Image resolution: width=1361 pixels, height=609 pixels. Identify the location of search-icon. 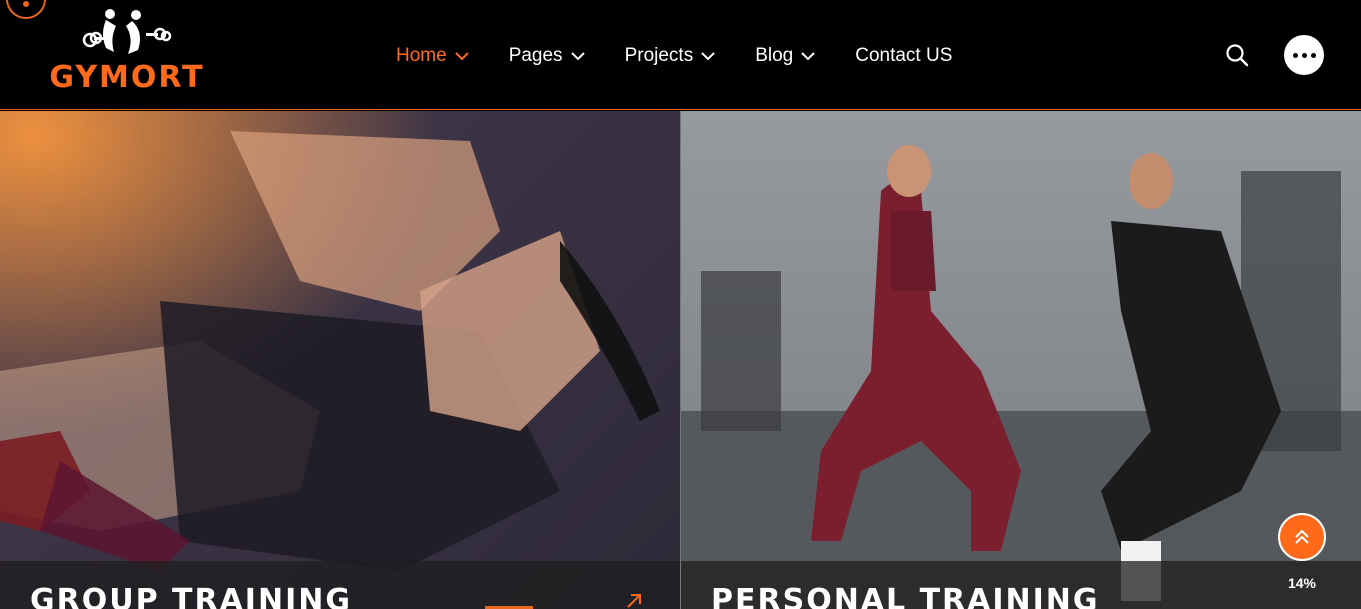
(1237, 55).